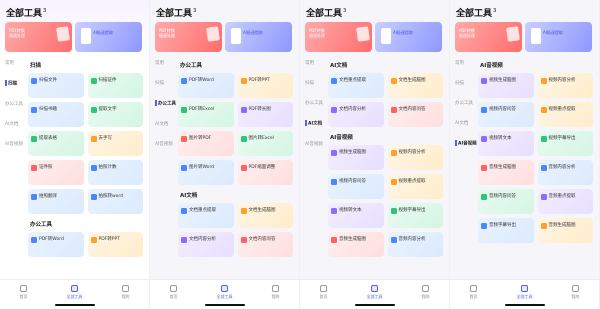  I want to click on tool-label: 扫描书籍, so click(48, 109).